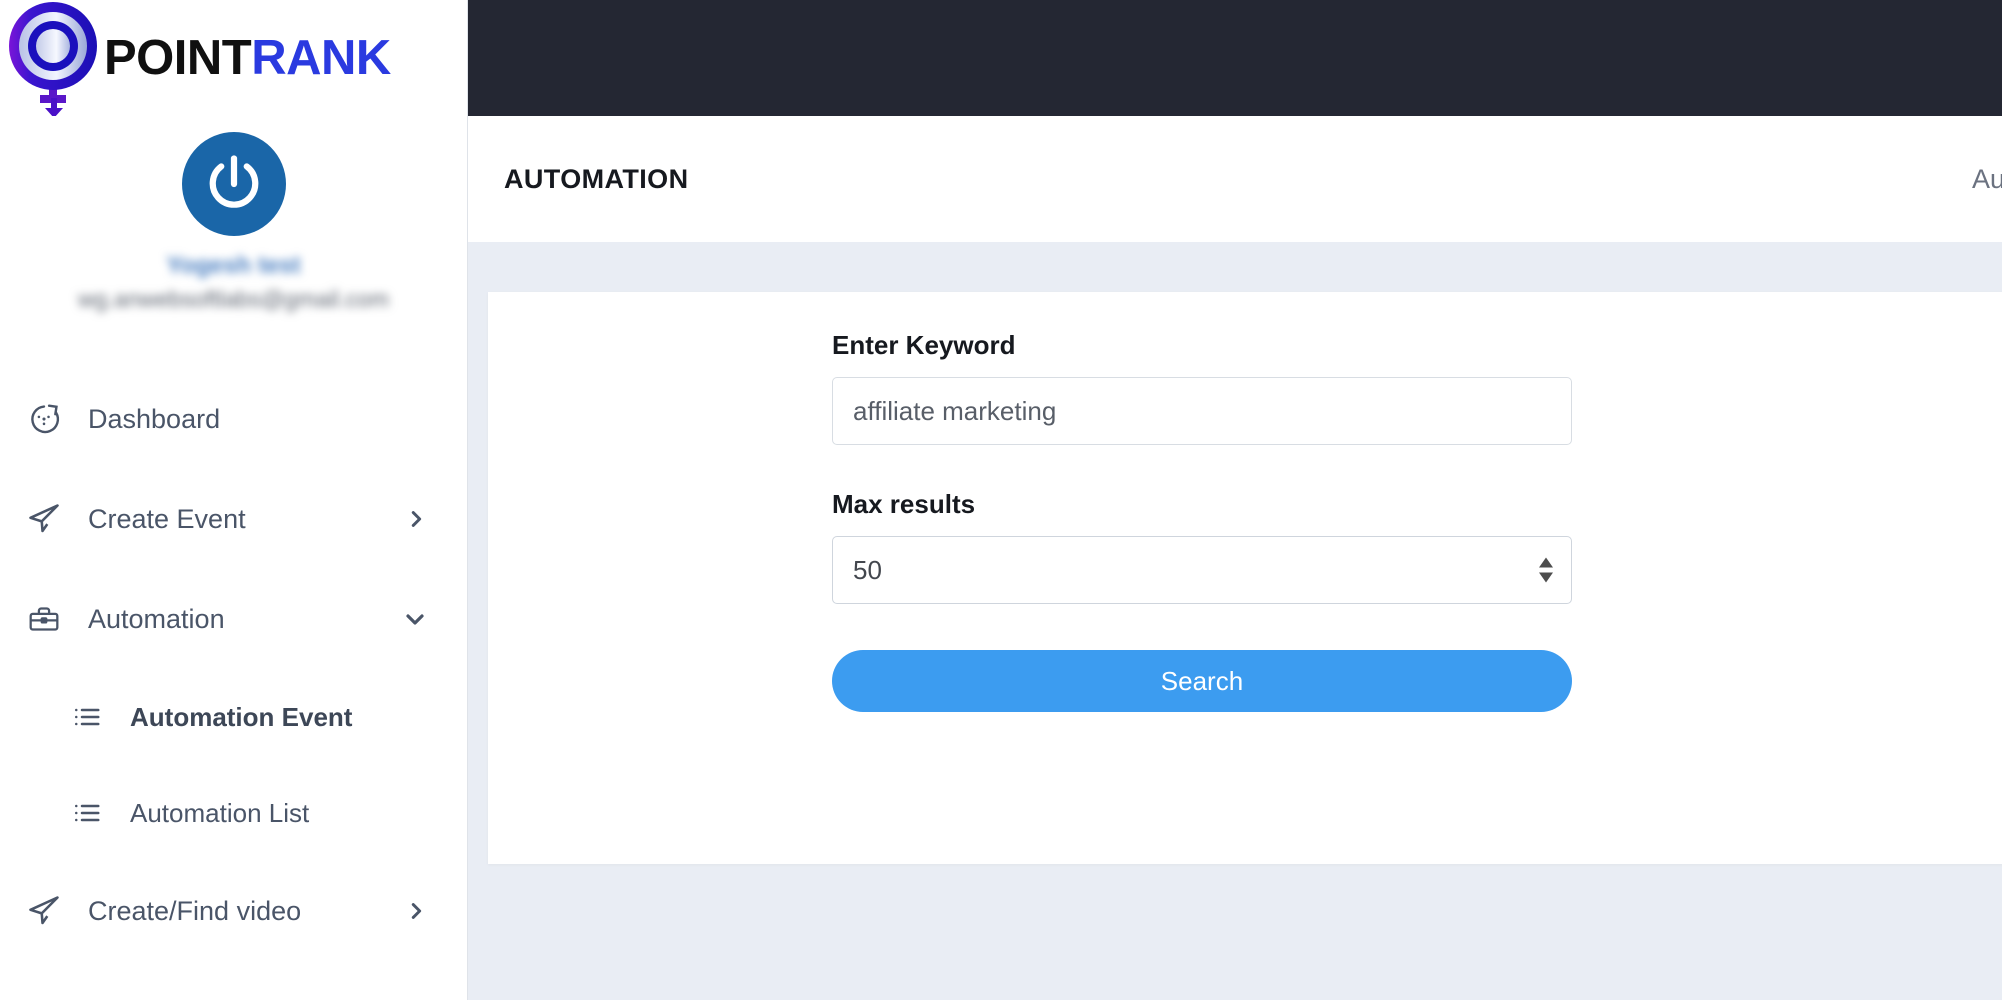 The height and width of the screenshot is (1000, 2002). What do you see at coordinates (1987, 179) in the screenshot?
I see `breadcrumb: Automation` at bounding box center [1987, 179].